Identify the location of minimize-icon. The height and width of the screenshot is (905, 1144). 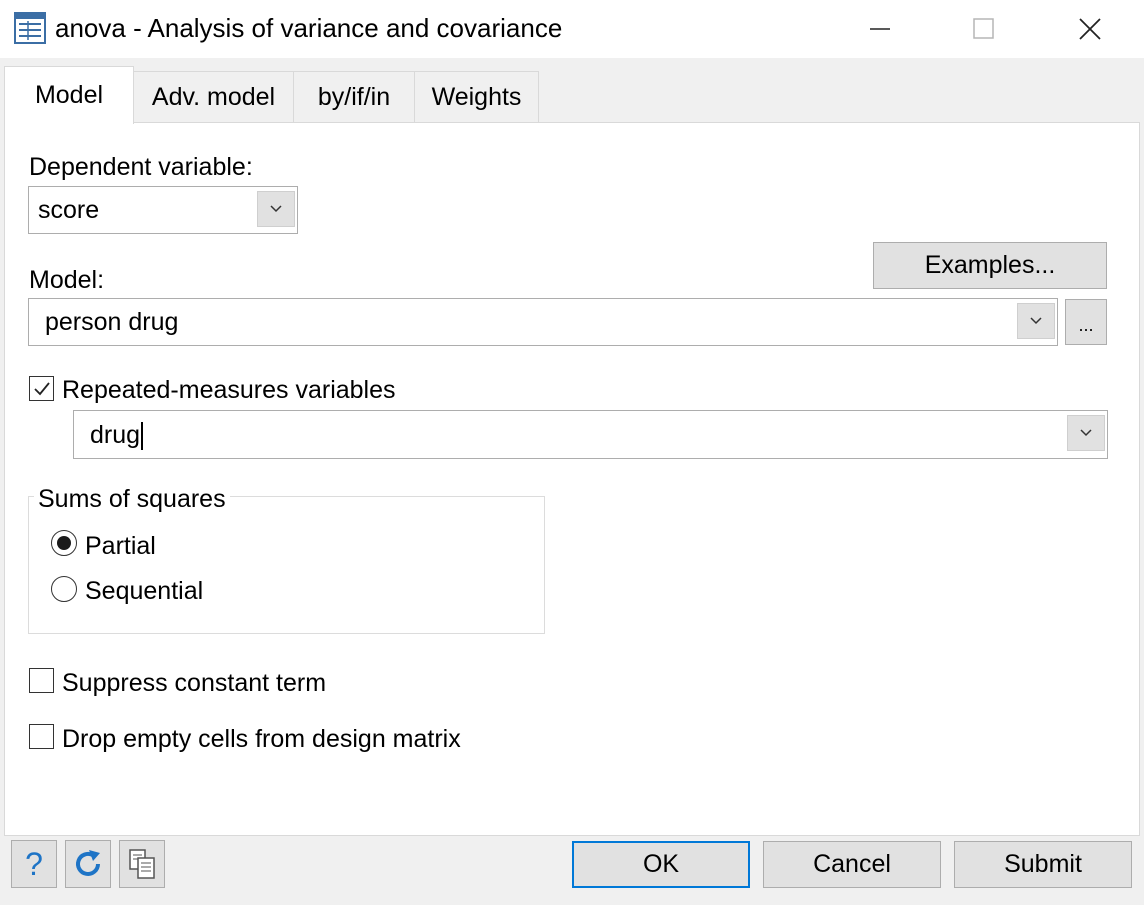
(880, 29).